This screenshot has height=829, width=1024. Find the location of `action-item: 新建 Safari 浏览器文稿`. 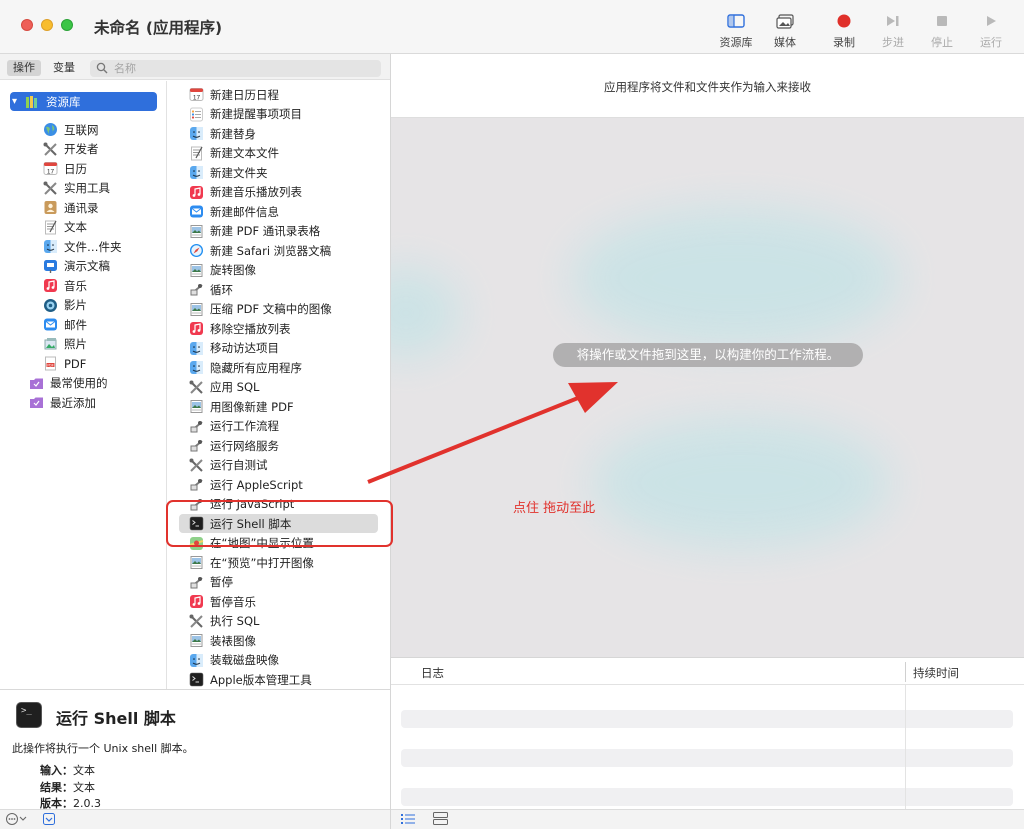

action-item: 新建 Safari 浏览器文稿 is located at coordinates (259, 250).